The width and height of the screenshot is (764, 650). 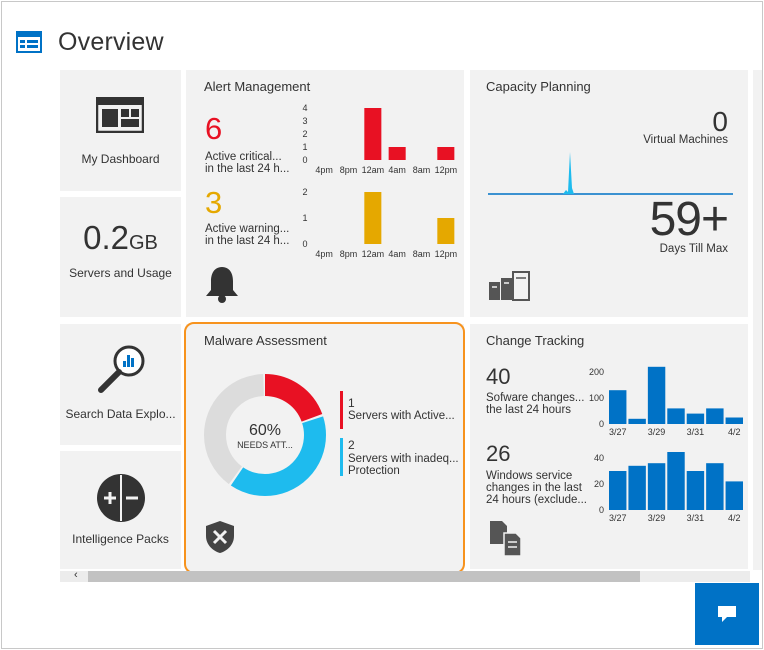 What do you see at coordinates (689, 219) in the screenshot?
I see `days-value: 59+` at bounding box center [689, 219].